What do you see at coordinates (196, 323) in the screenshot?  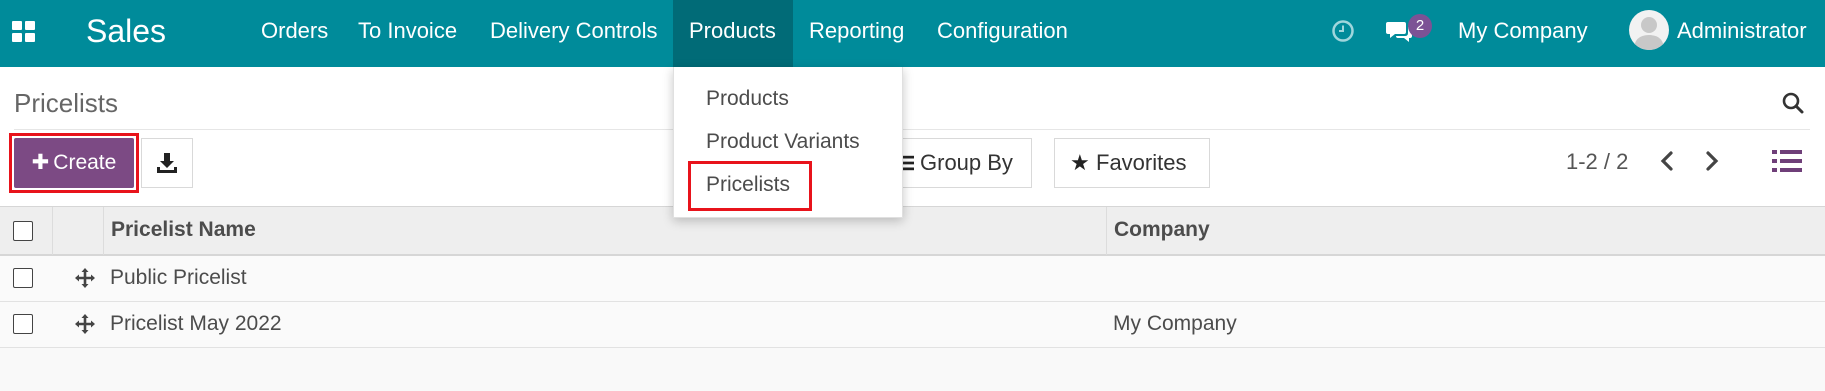 I see `pricelist-name-cell: Pricelist May 2022` at bounding box center [196, 323].